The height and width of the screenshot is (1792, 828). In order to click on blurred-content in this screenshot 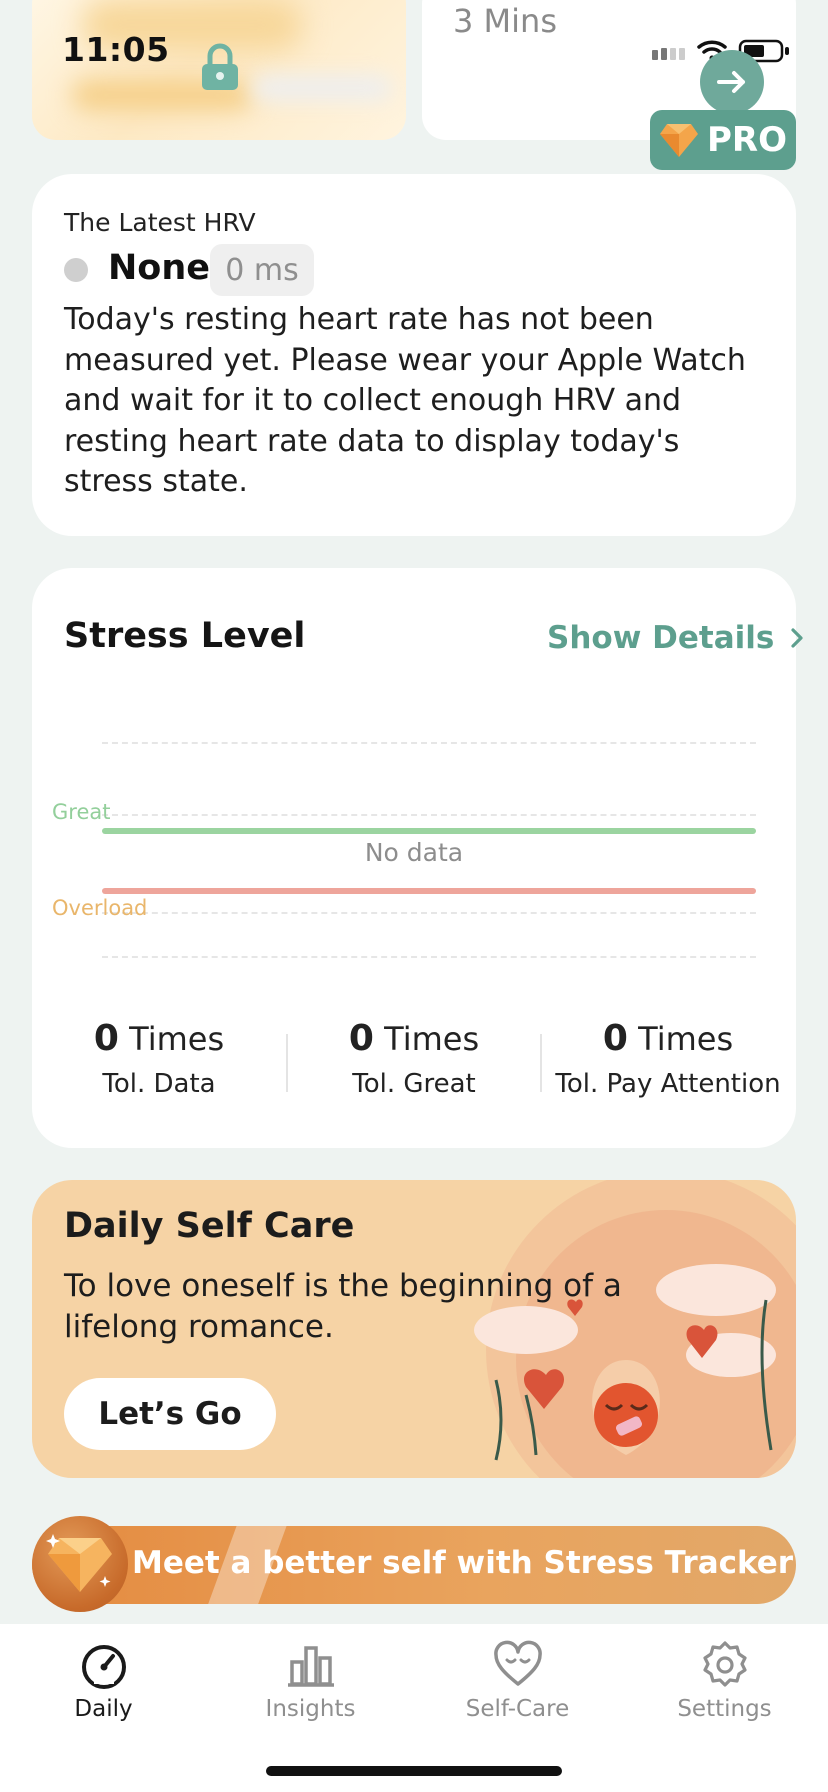, I will do `click(322, 88)`.